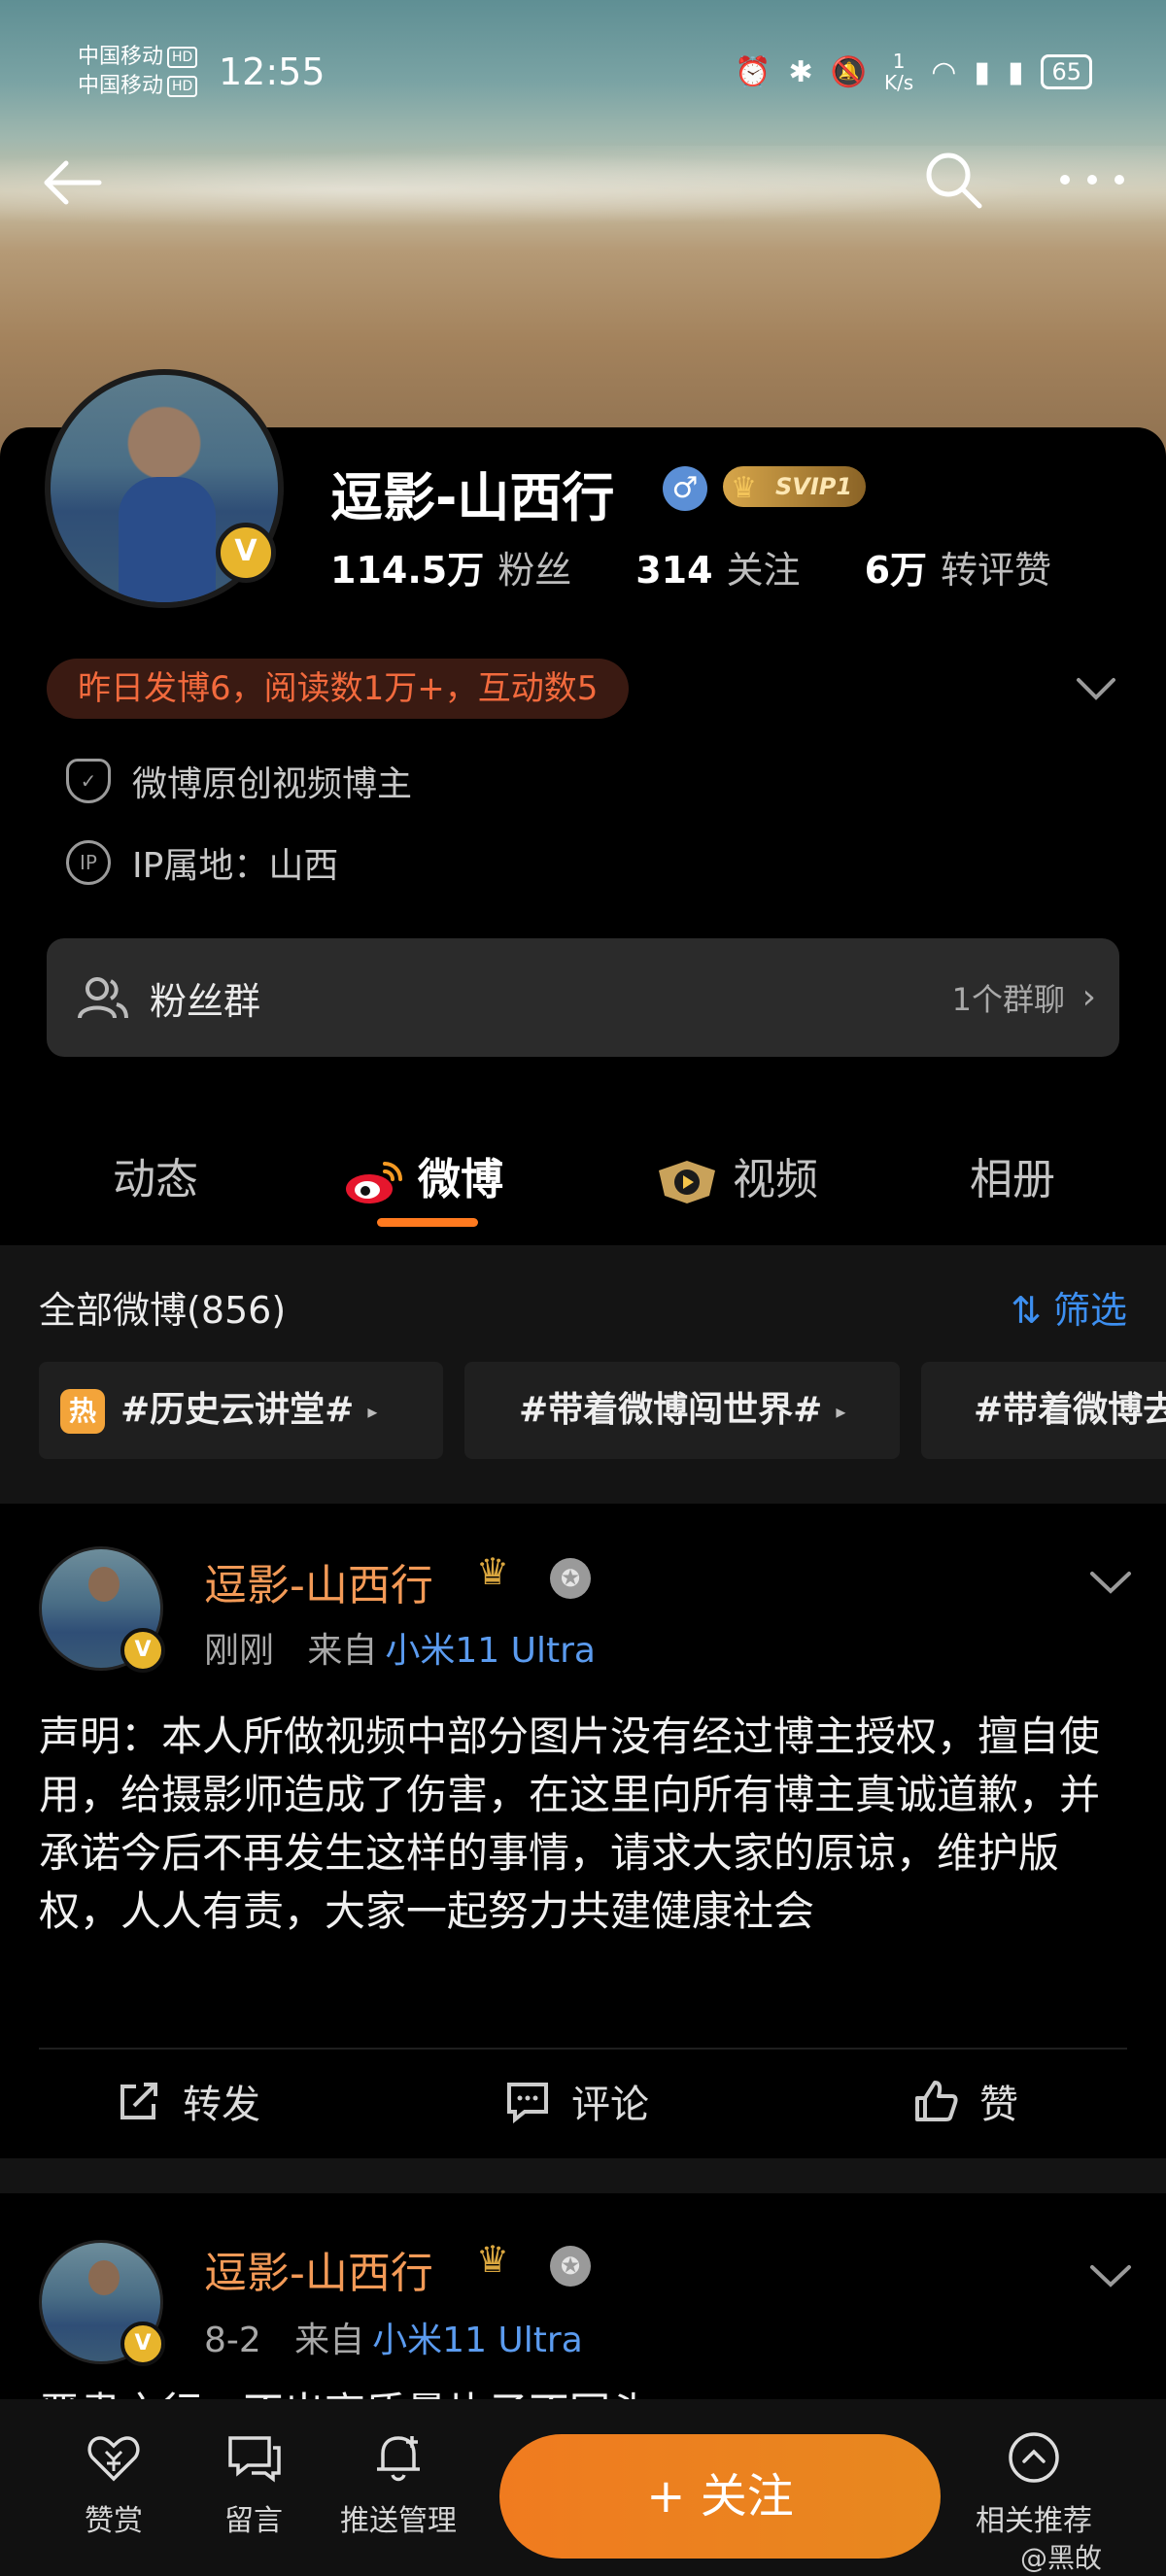 The width and height of the screenshot is (1166, 2576). What do you see at coordinates (583, 1170) in the screenshot?
I see `profile-tabs: 动态 微博 视频 相册` at bounding box center [583, 1170].